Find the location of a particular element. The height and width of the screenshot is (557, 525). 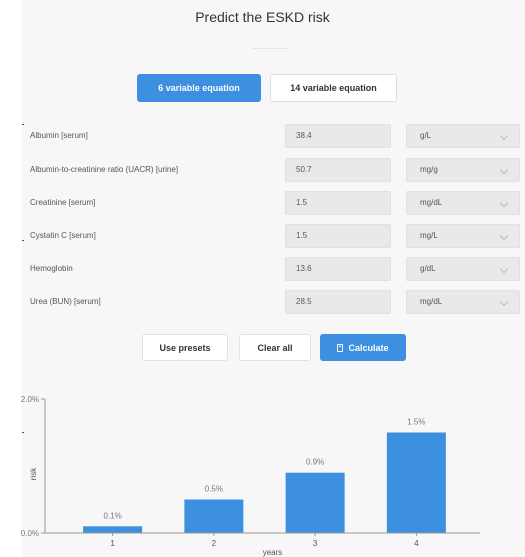

uacr-value-field: 50.7 is located at coordinates (338, 170).